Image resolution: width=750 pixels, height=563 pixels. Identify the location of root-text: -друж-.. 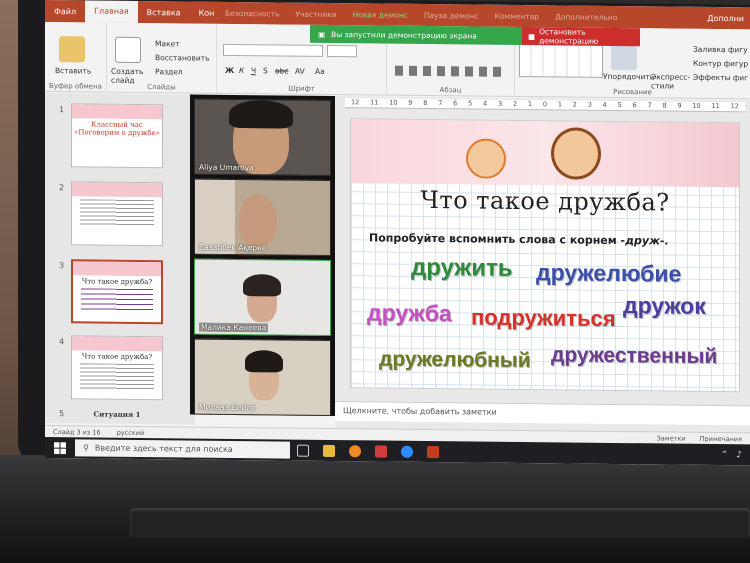
(644, 241).